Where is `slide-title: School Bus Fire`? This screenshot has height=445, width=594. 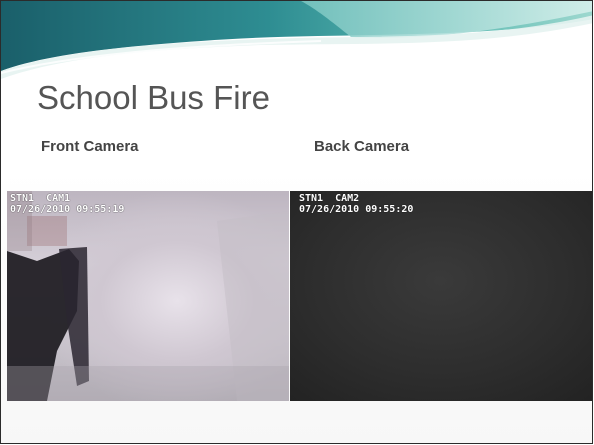 slide-title: School Bus Fire is located at coordinates (153, 97).